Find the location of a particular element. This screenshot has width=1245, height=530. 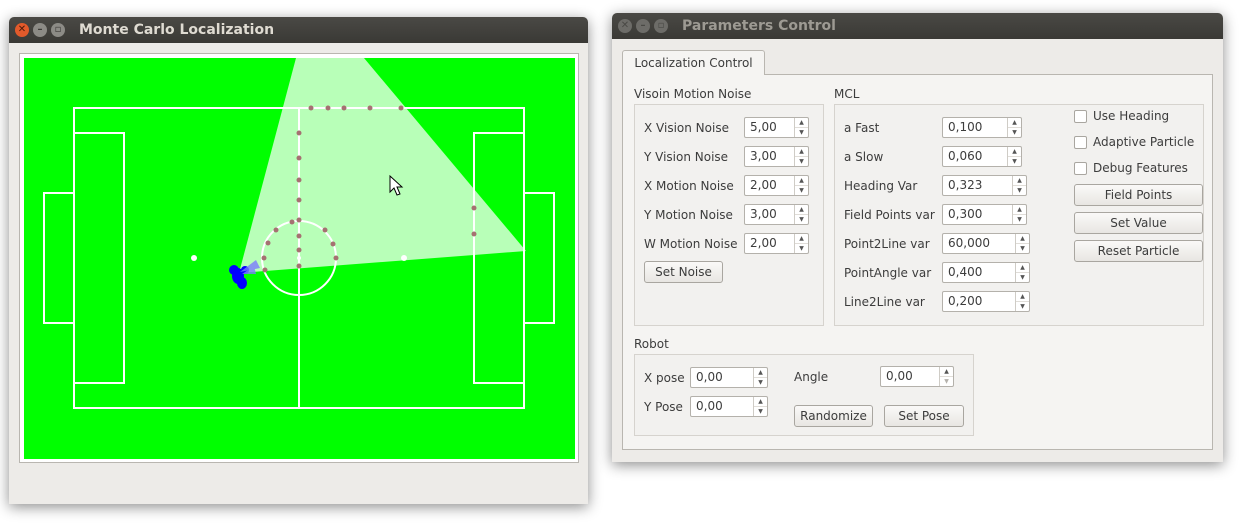

field-points-var-spinbox: 0,300 ▲ ▼ is located at coordinates (984, 214).